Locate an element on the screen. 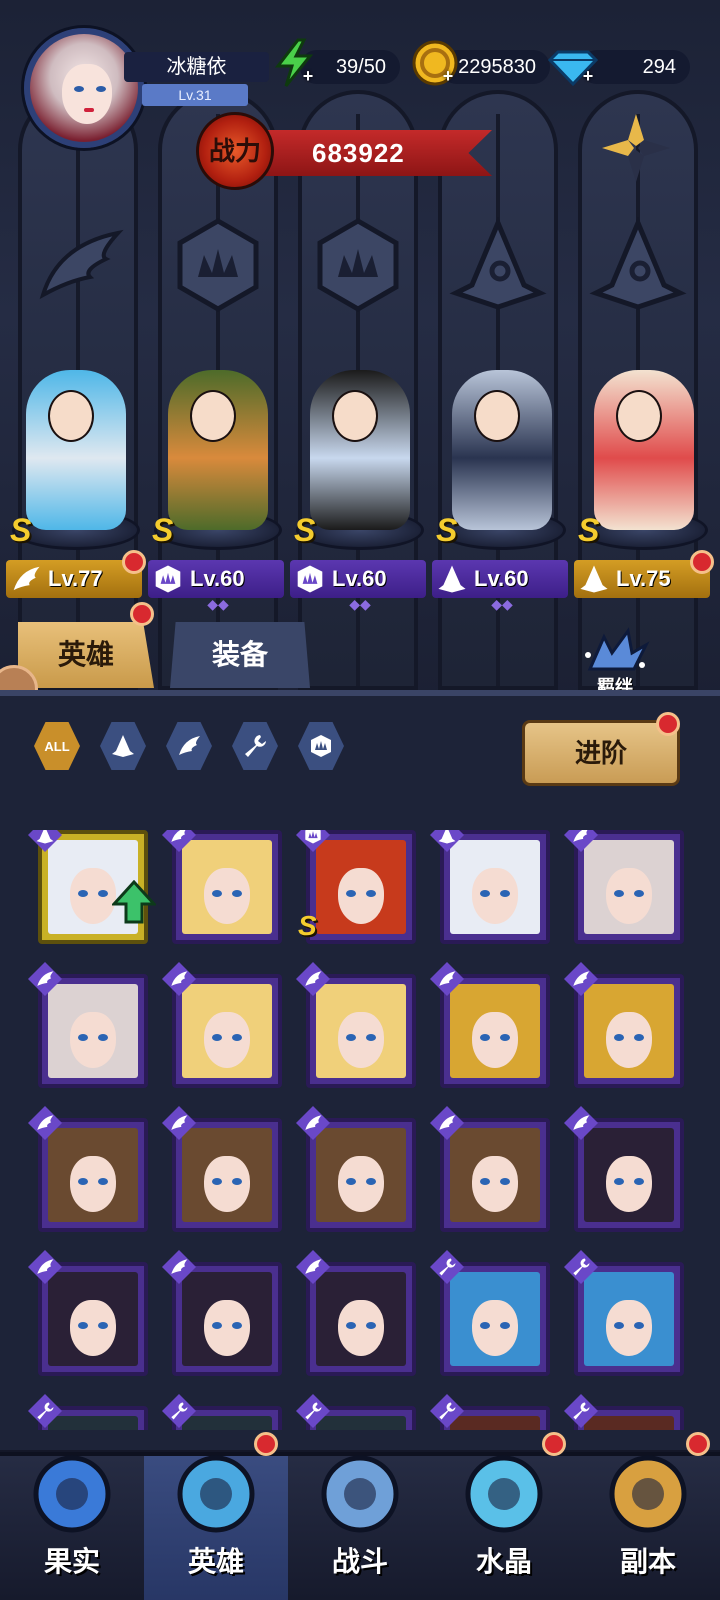  nav-item-0: 果实 is located at coordinates (72, 1527).